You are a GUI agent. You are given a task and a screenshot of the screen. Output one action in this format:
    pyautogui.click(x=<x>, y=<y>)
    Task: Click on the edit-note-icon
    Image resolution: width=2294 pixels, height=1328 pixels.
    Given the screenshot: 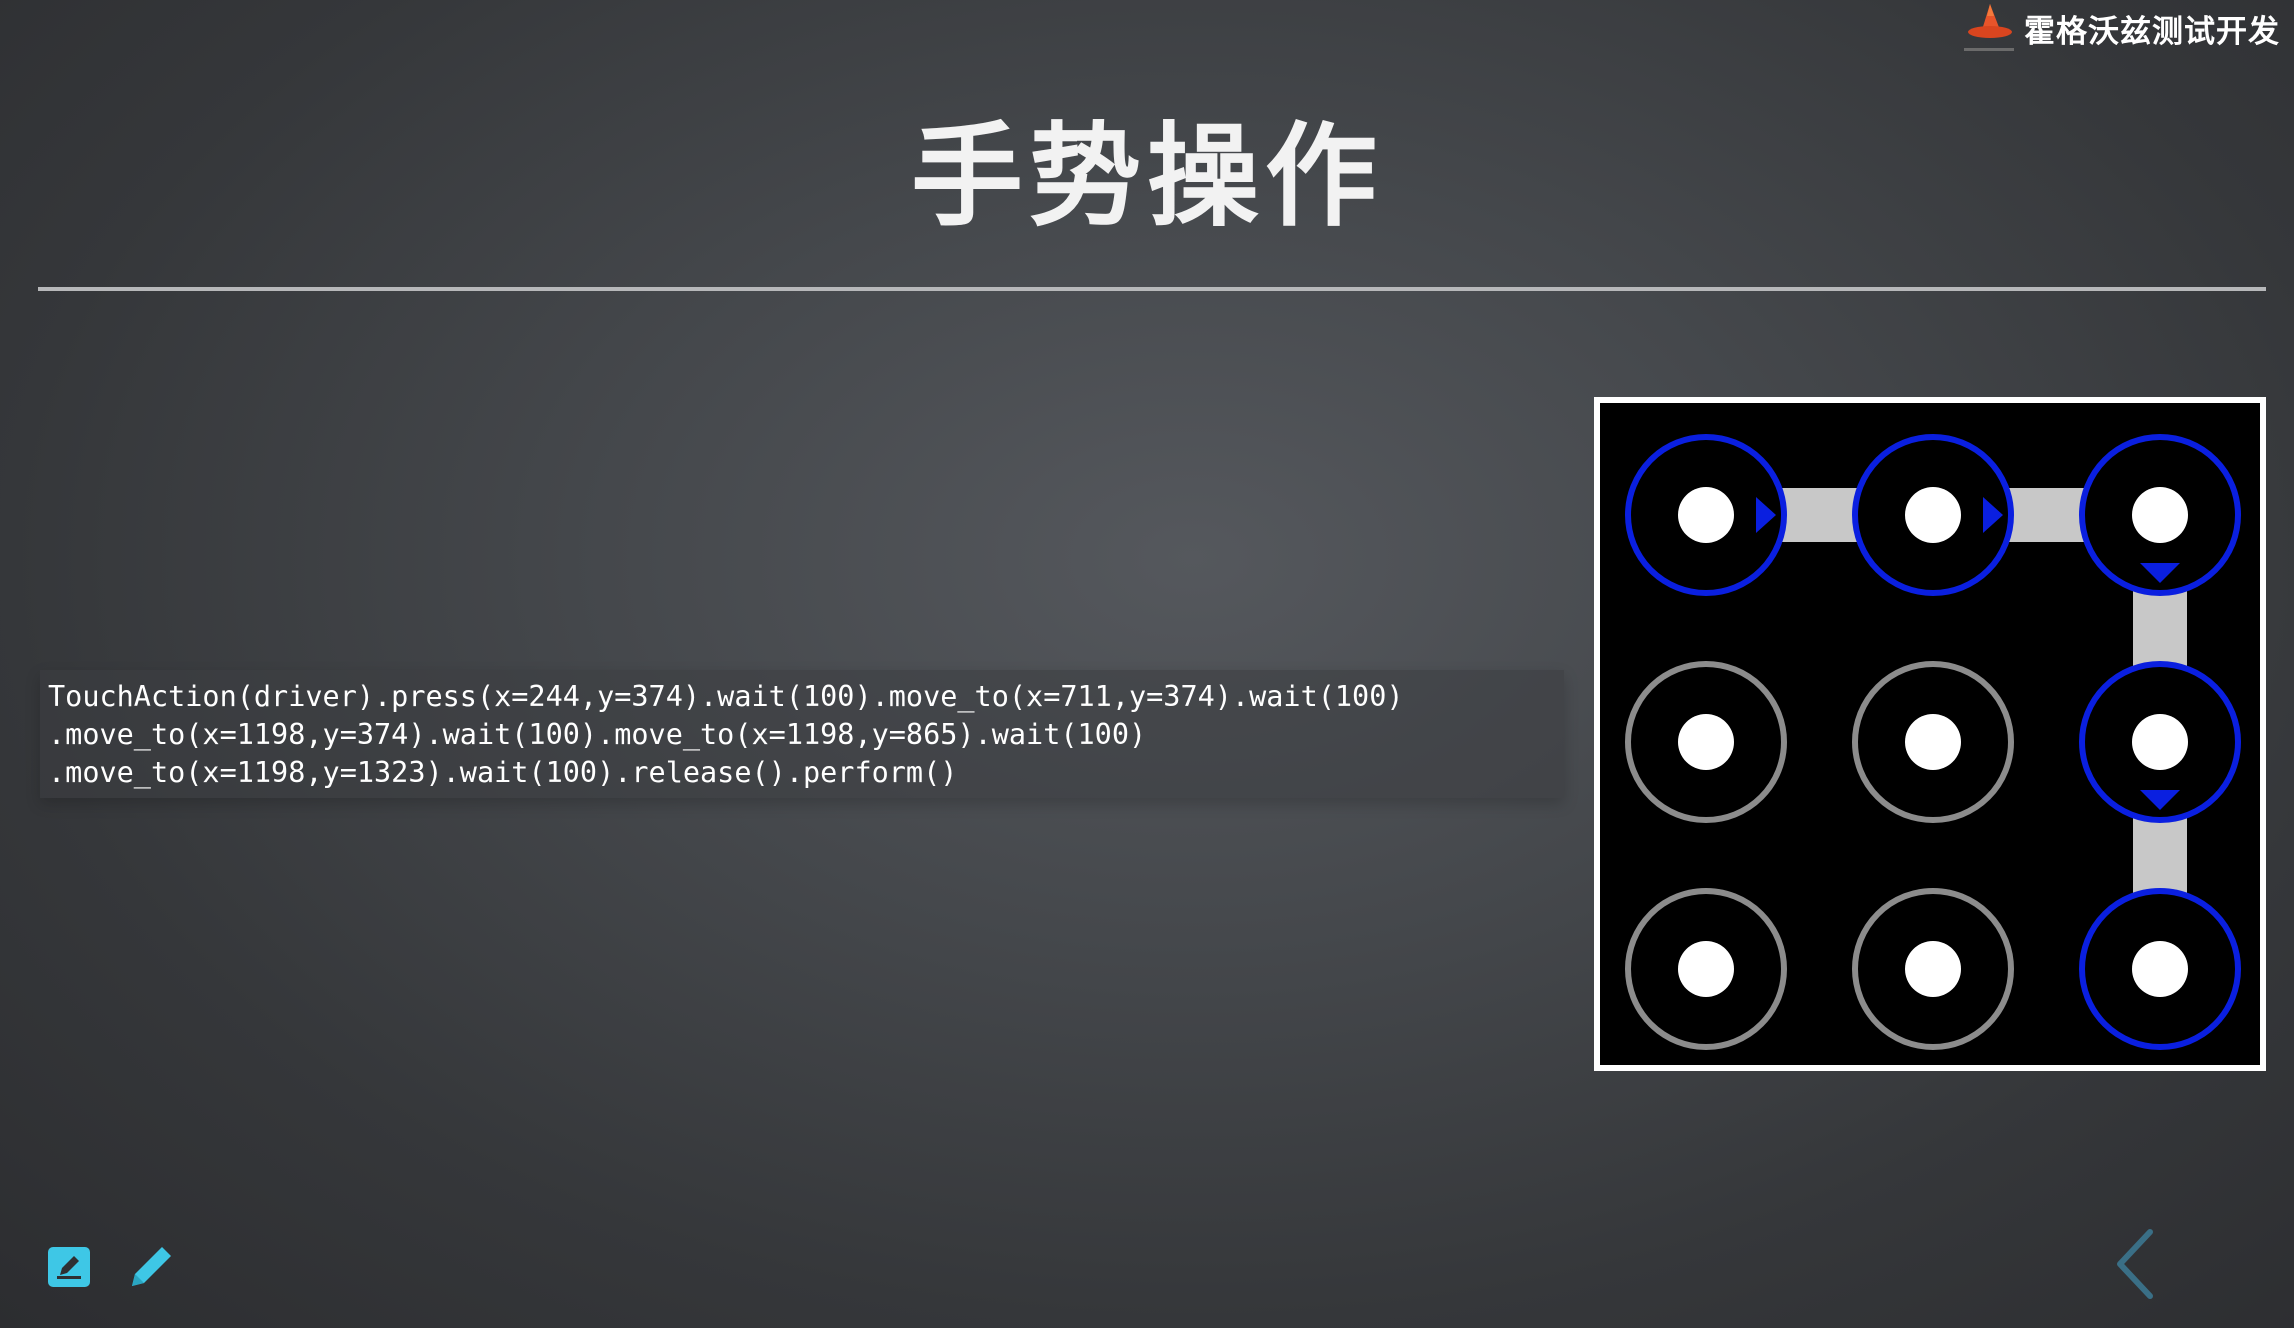 What is the action you would take?
    pyautogui.click(x=69, y=1268)
    